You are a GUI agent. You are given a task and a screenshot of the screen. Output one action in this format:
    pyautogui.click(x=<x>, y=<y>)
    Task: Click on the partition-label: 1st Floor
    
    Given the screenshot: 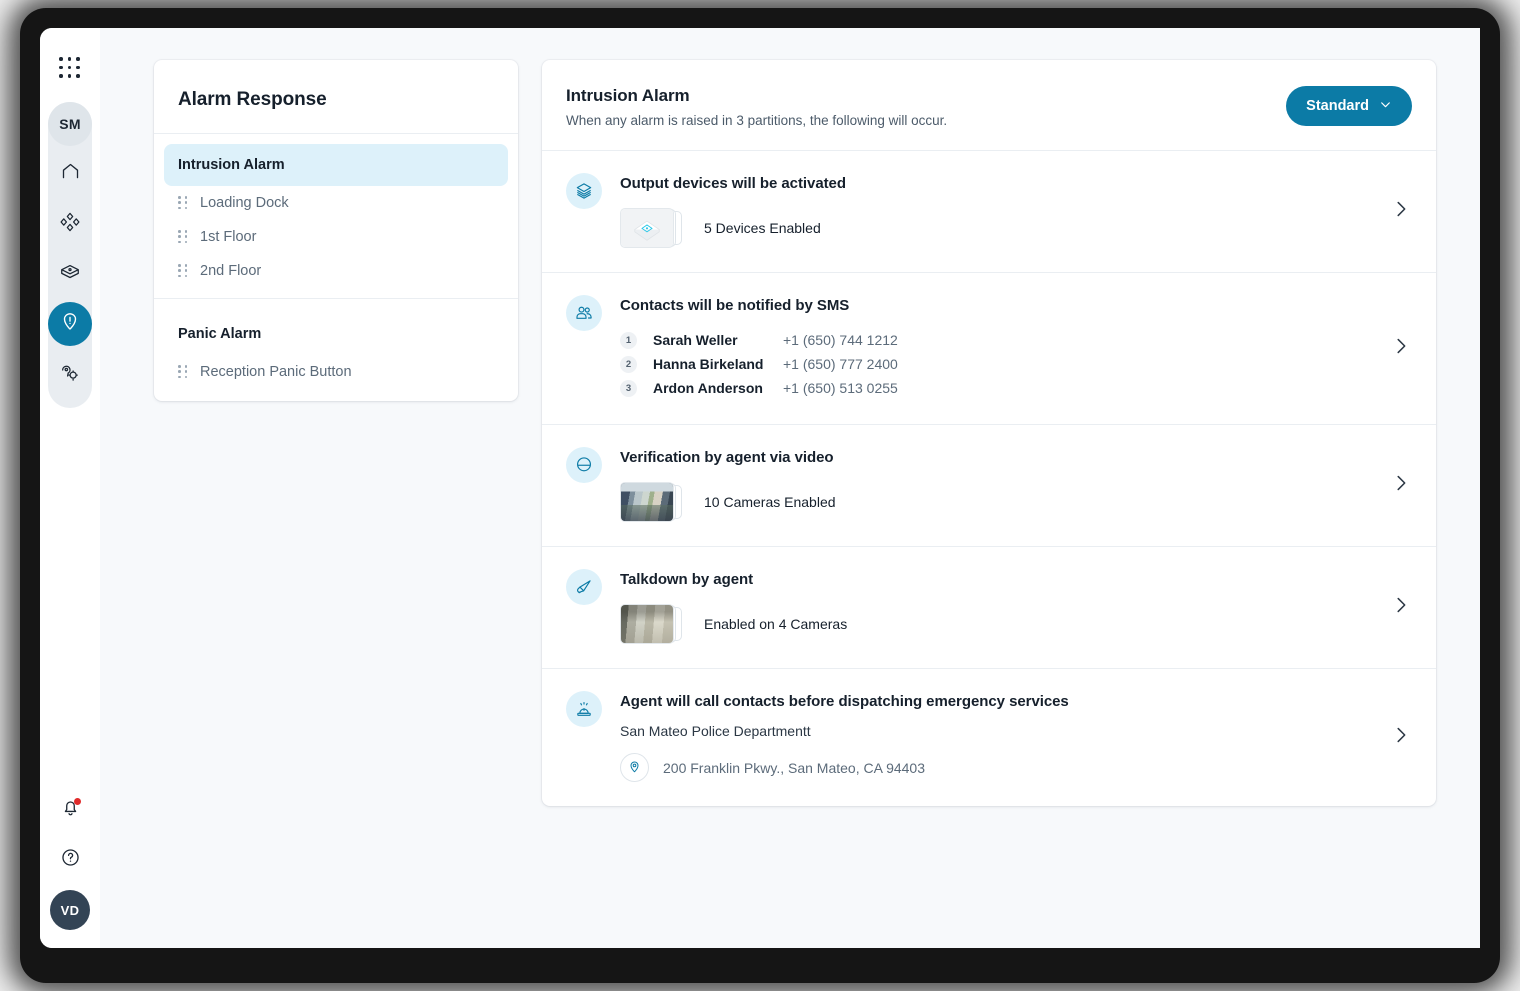 What is the action you would take?
    pyautogui.click(x=228, y=237)
    